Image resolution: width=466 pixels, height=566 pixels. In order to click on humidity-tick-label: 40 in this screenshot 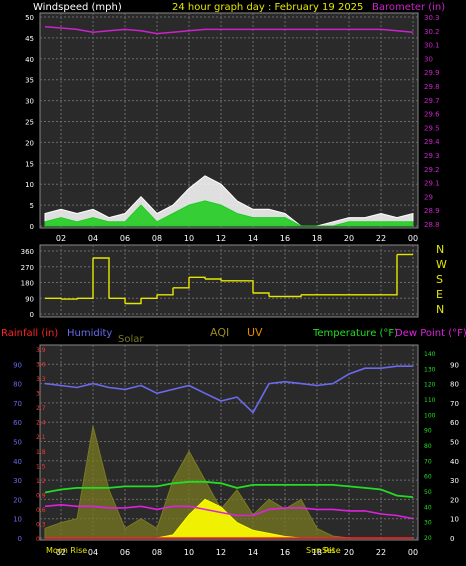, I will do `click(17, 462)`.